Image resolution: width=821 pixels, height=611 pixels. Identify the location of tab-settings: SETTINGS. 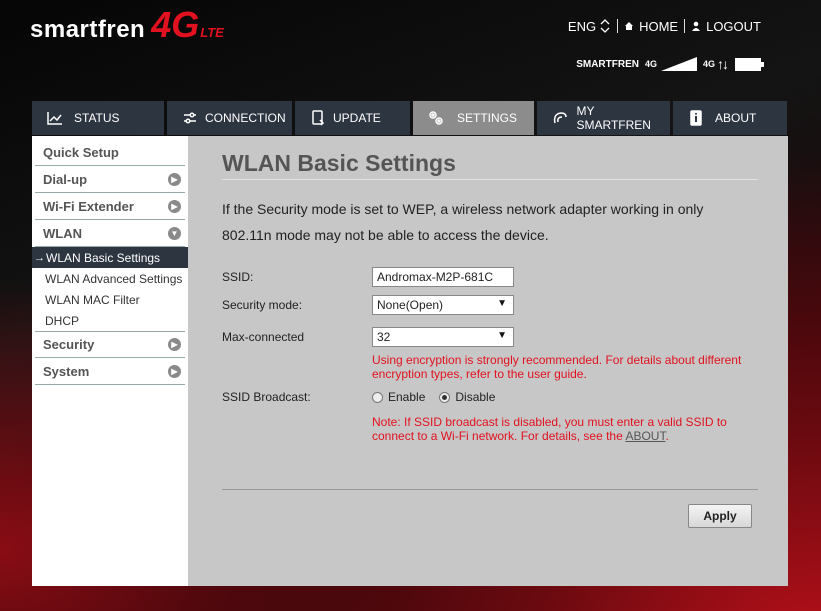
(473, 118).